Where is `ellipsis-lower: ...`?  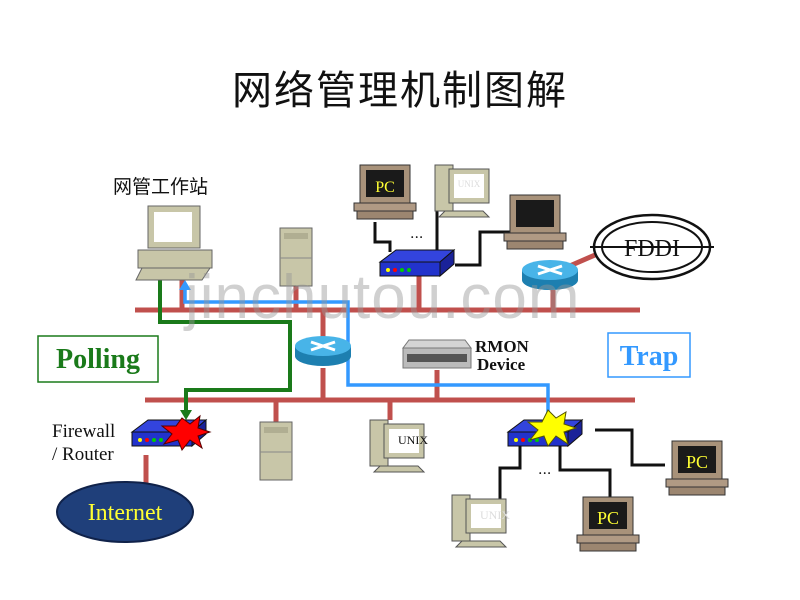
ellipsis-lower: ... is located at coordinates (544, 470).